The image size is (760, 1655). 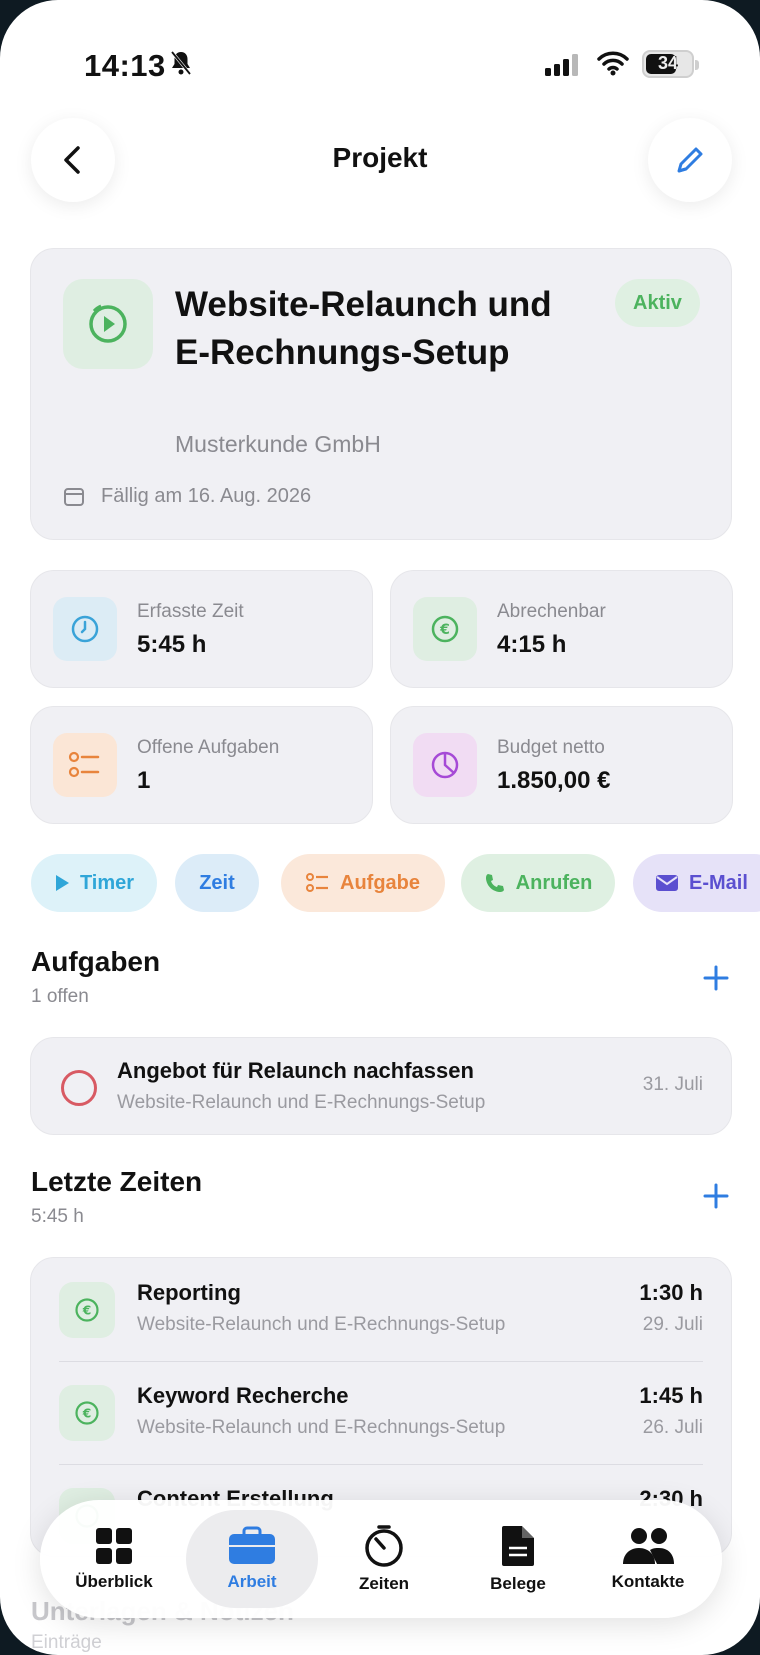 I want to click on battery-icon: 34, so click(x=670, y=64).